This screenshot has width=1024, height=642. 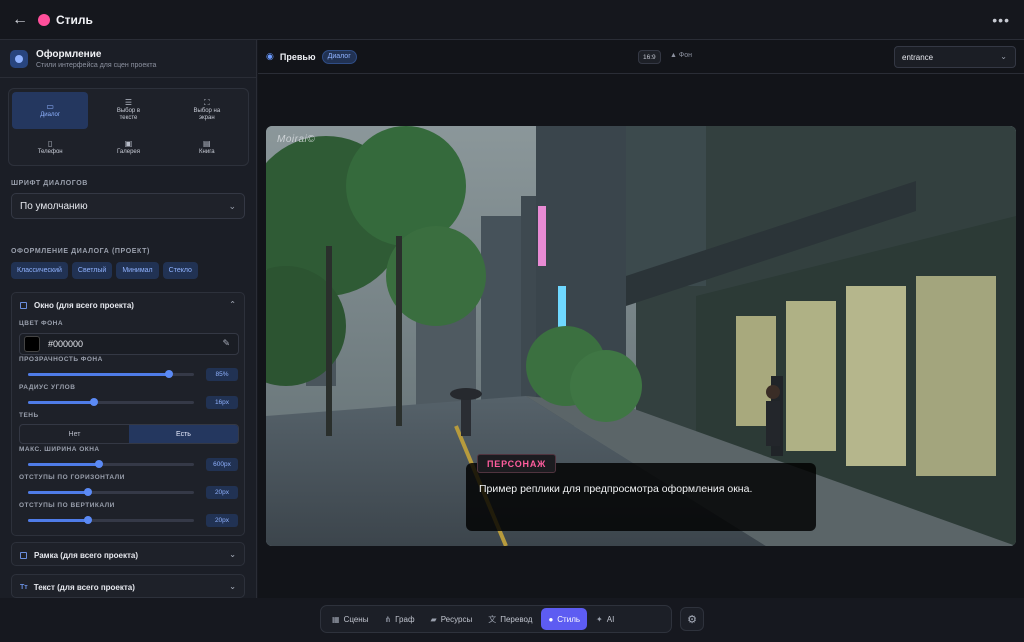 What do you see at coordinates (74, 434) in the screenshot?
I see `shadow-off-option: Нет` at bounding box center [74, 434].